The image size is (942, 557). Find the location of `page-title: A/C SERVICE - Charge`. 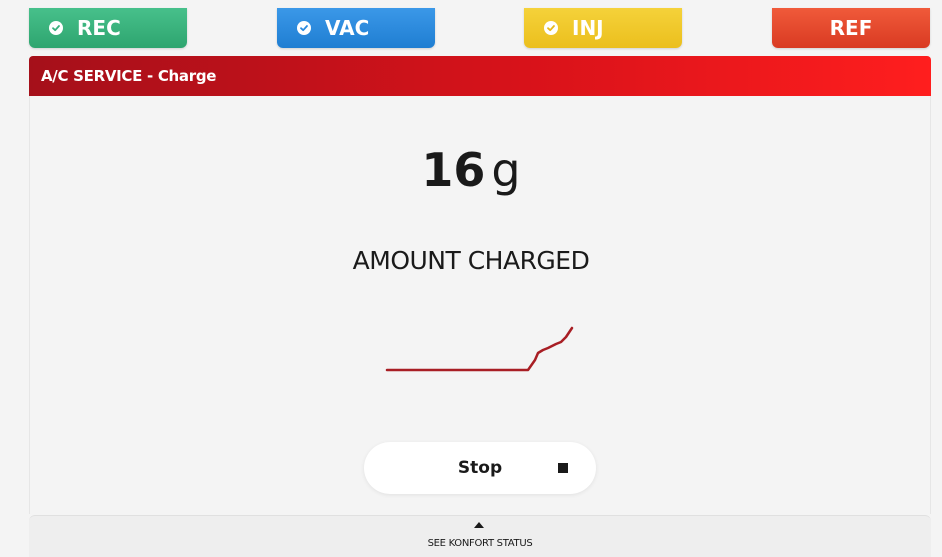

page-title: A/C SERVICE - Charge is located at coordinates (129, 76).